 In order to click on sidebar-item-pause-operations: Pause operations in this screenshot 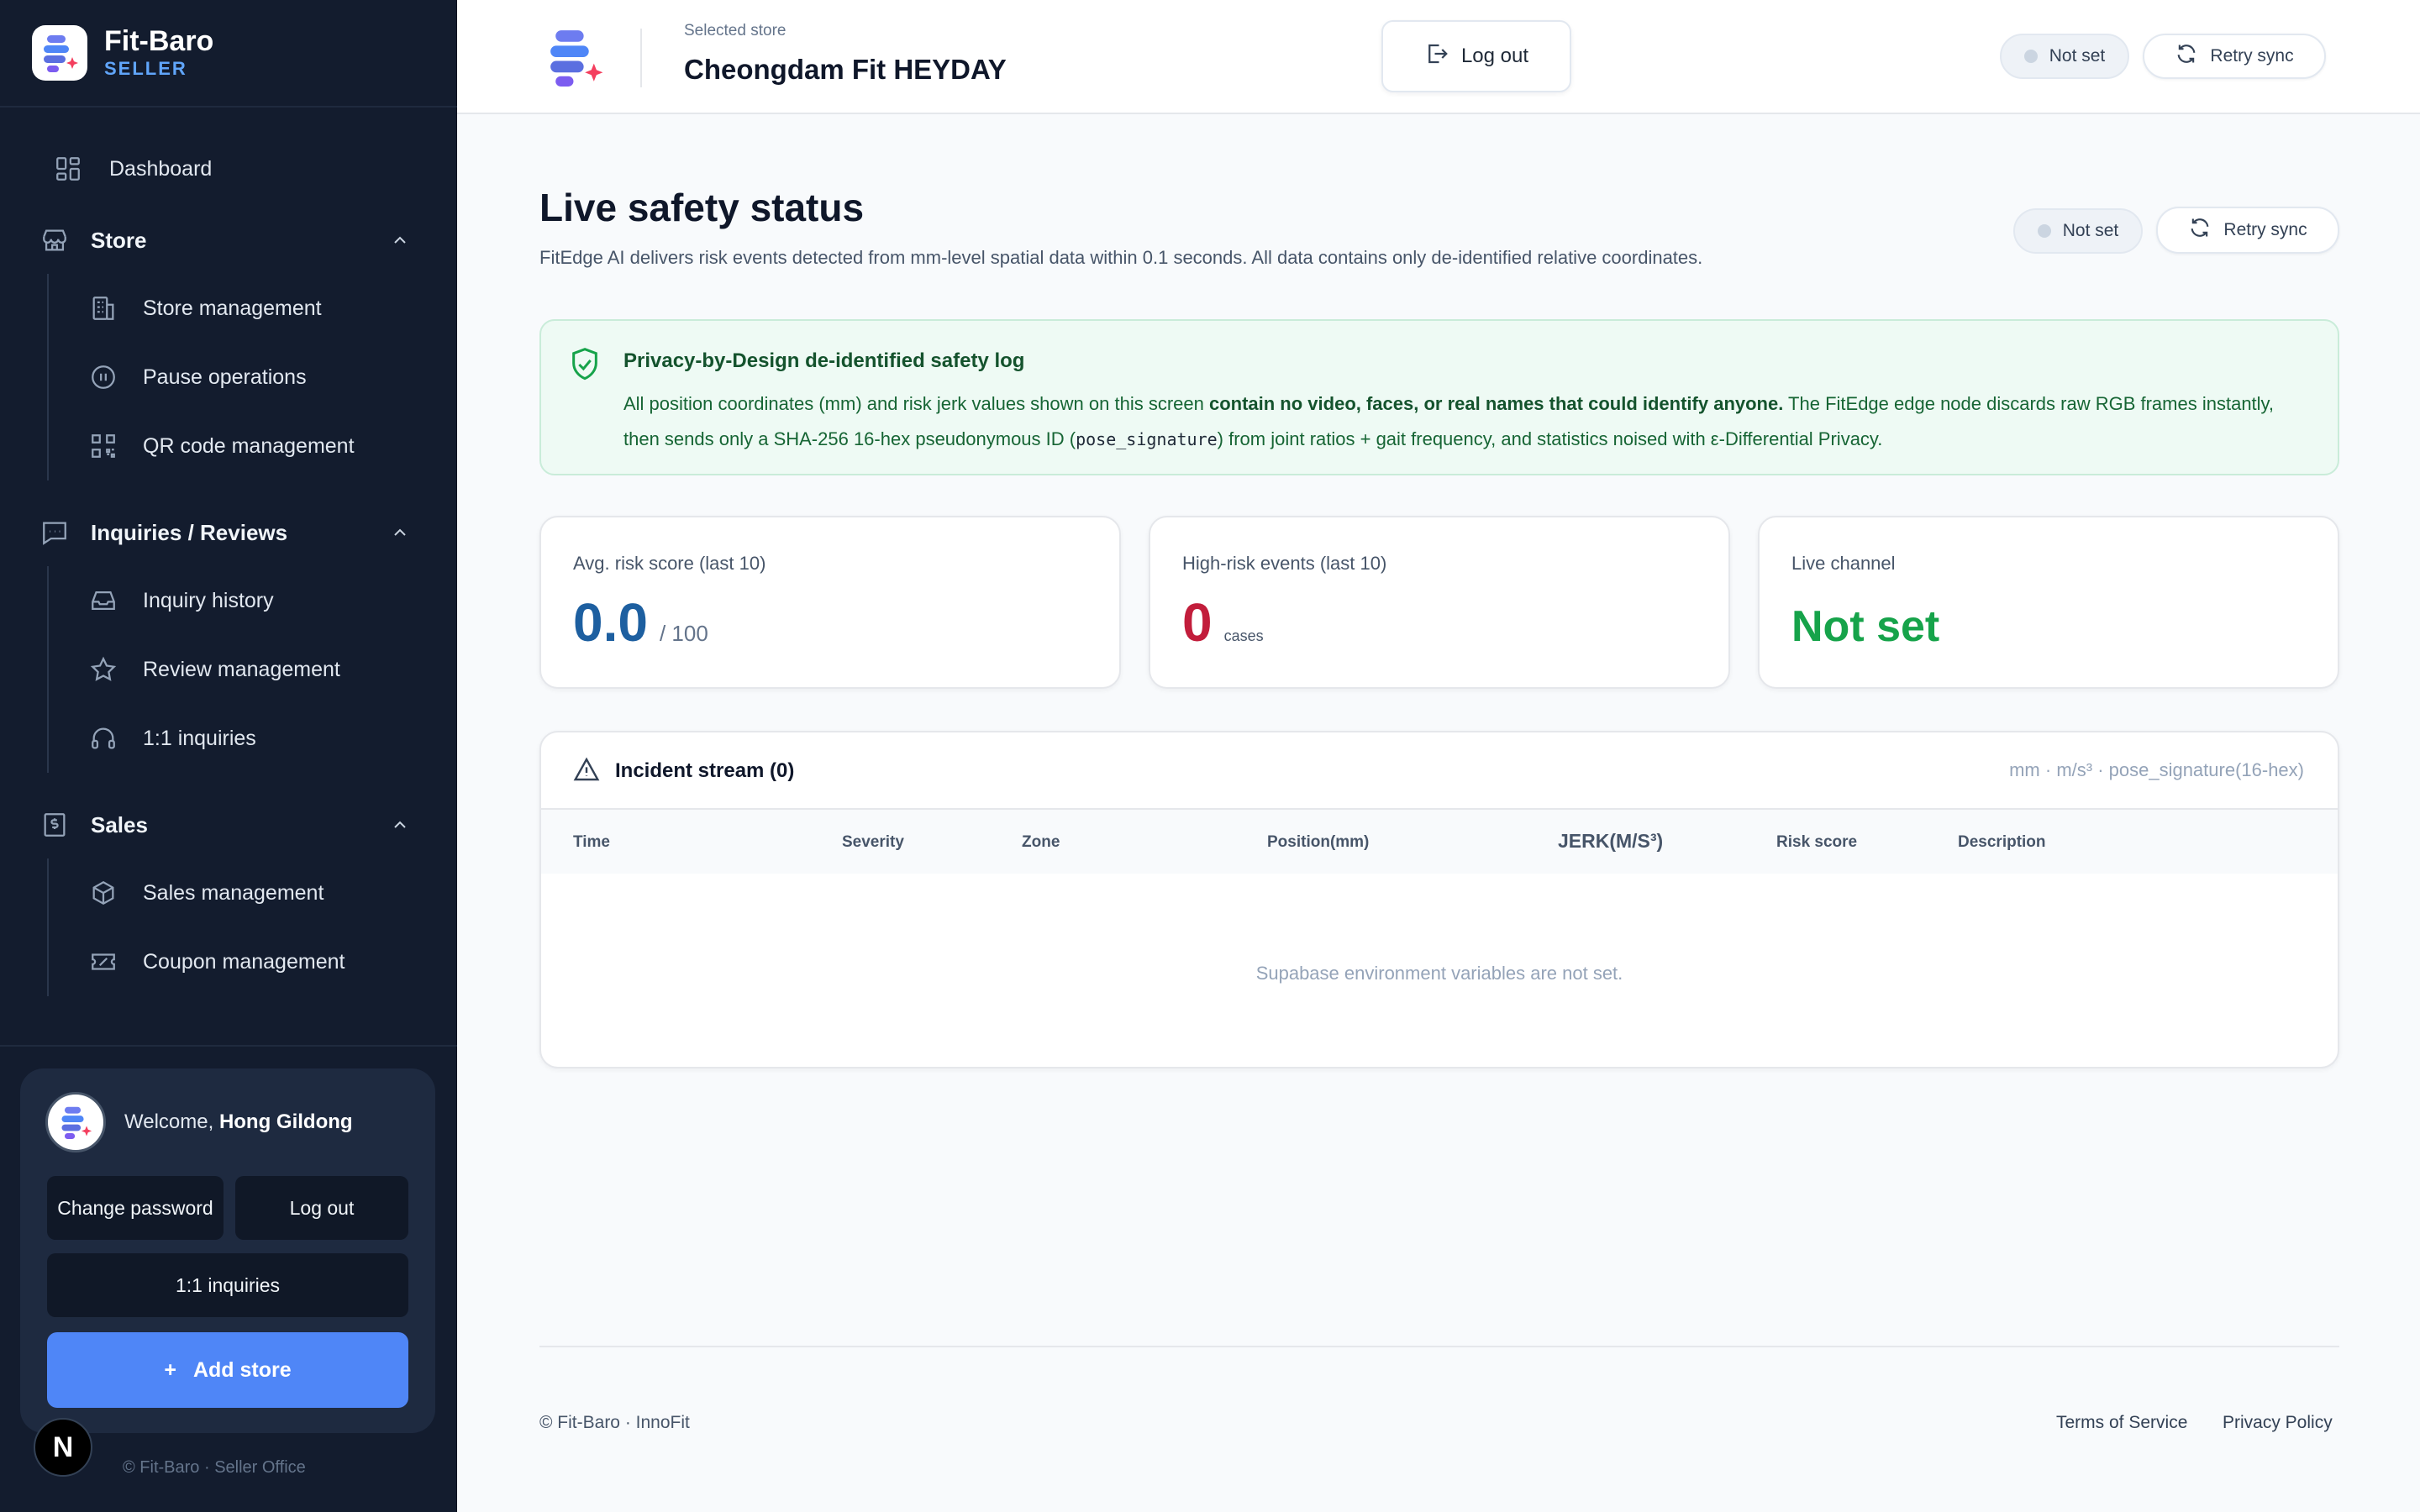, I will do `click(253, 377)`.